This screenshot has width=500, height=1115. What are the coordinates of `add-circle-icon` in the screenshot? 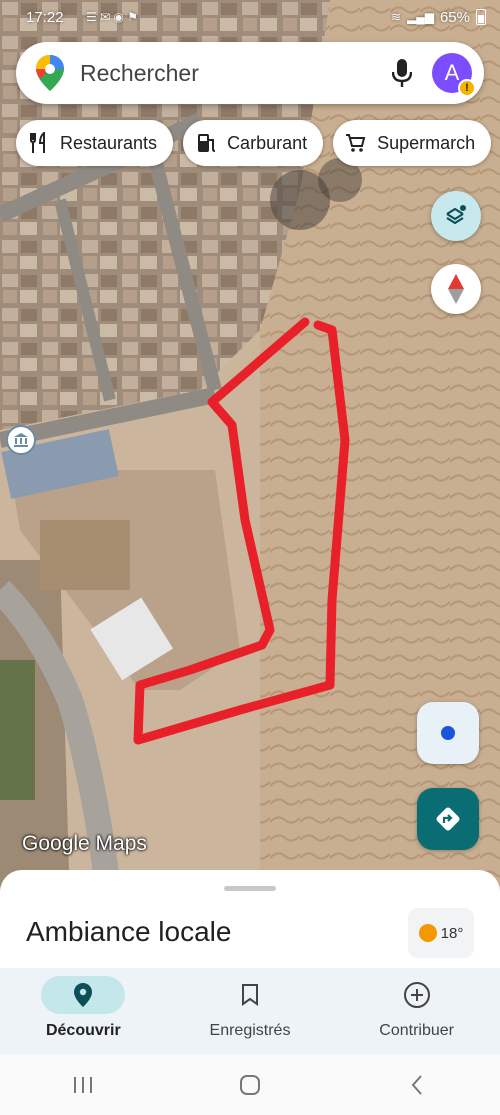 It's located at (416, 995).